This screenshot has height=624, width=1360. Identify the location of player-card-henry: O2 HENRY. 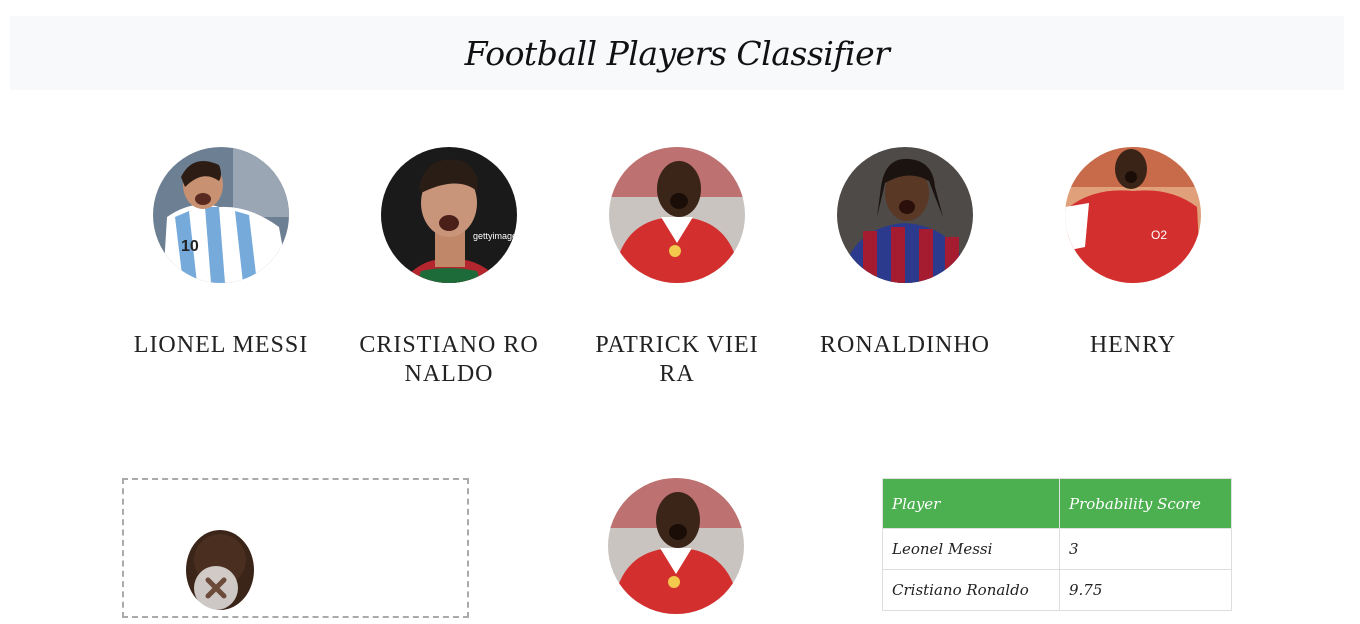
(1133, 253).